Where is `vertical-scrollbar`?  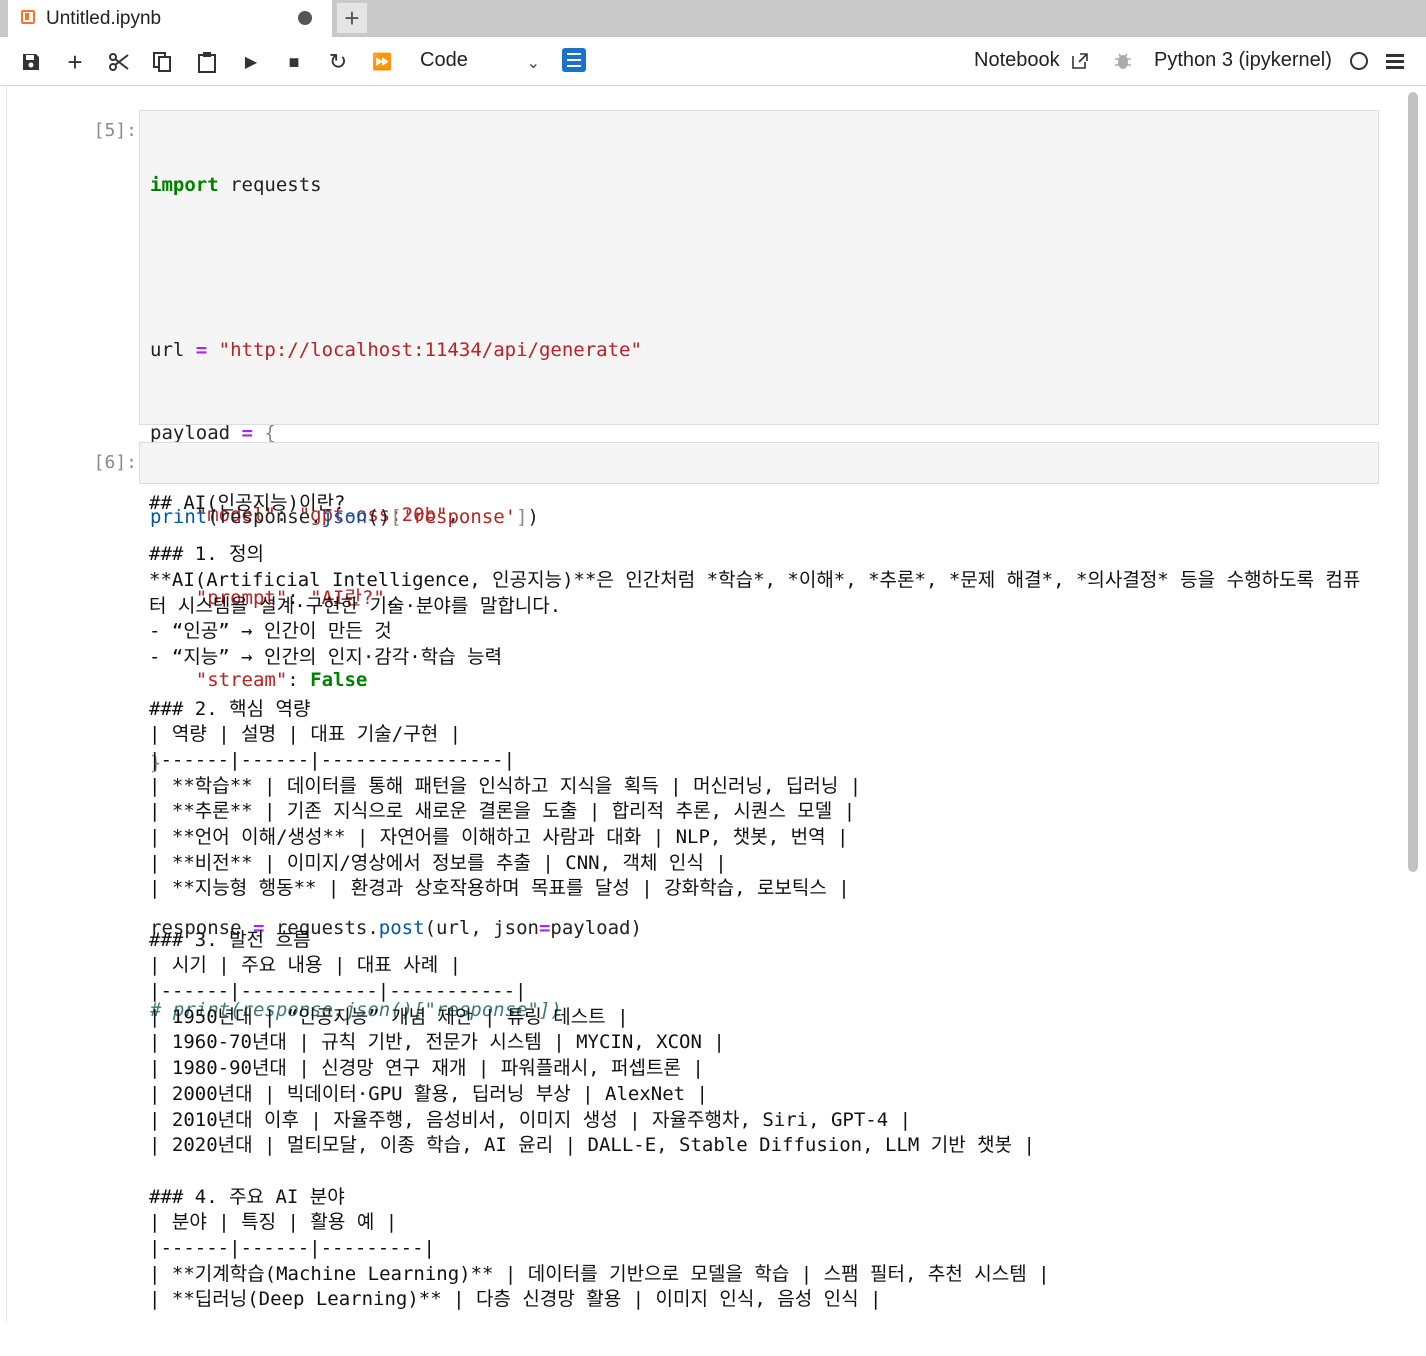 vertical-scrollbar is located at coordinates (1413, 482).